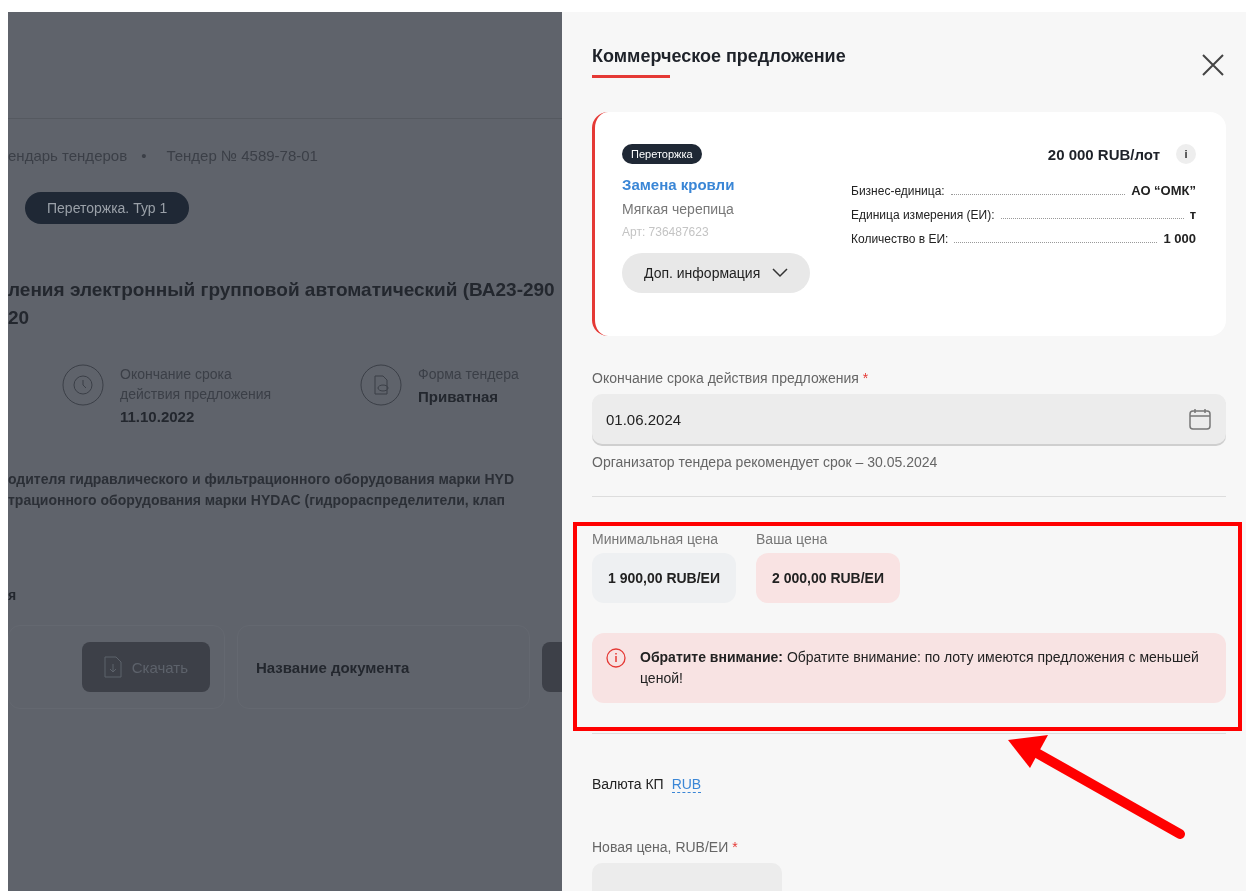 The image size is (1246, 891). I want to click on detail-value: 1 000, so click(1179, 238).